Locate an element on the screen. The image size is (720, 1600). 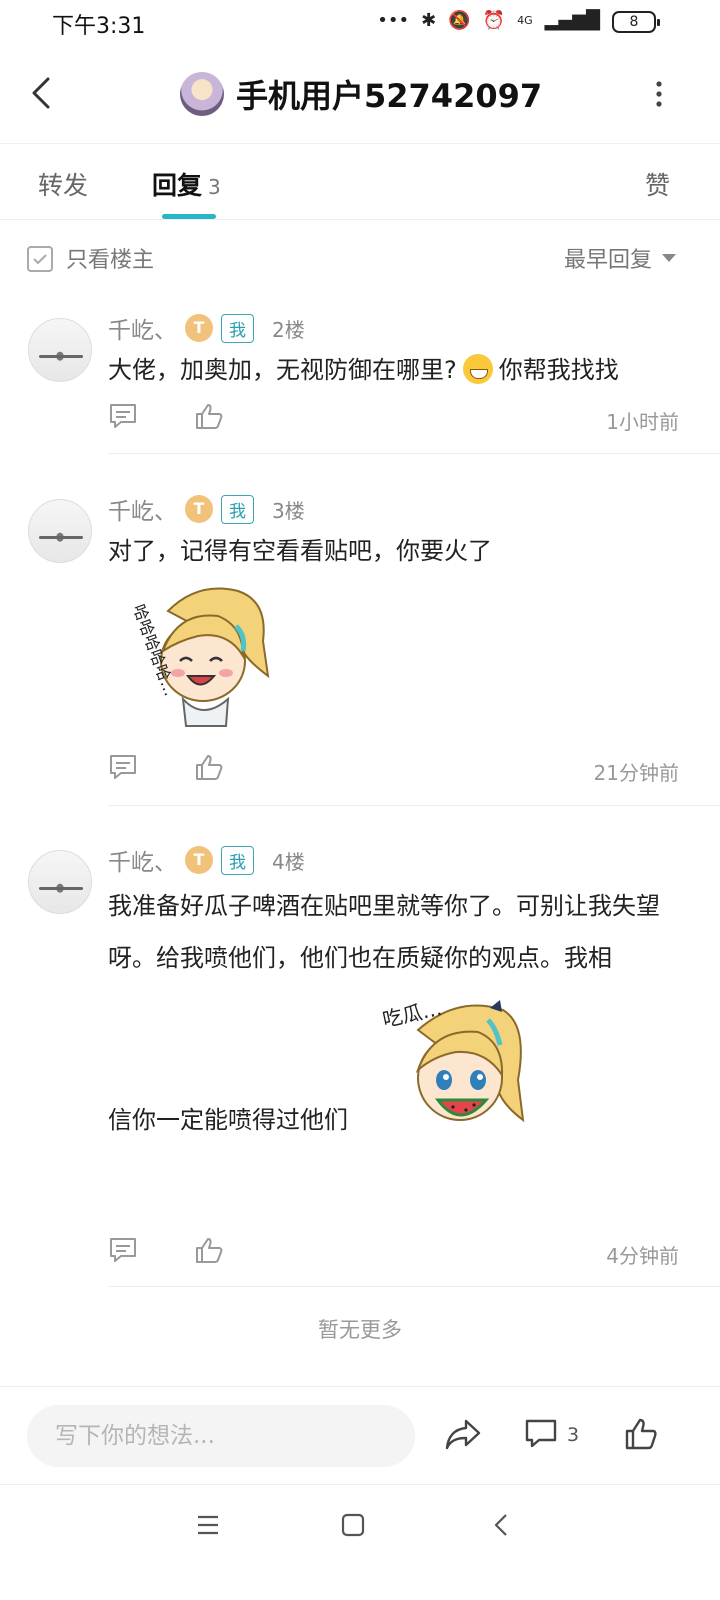
reply-meta: 千屹、 T 我 4楼 is located at coordinates (206, 860).